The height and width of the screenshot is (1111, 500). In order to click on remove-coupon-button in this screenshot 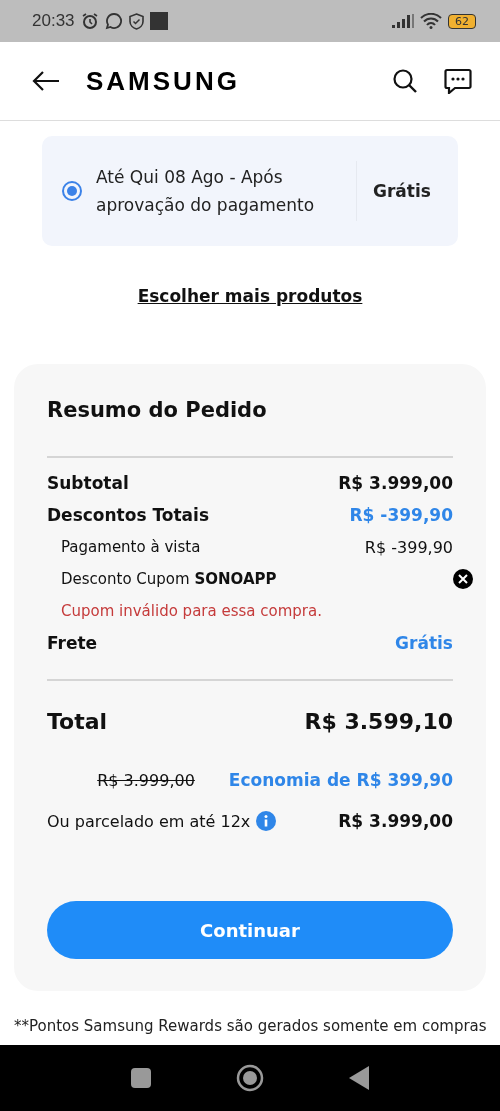, I will do `click(463, 579)`.